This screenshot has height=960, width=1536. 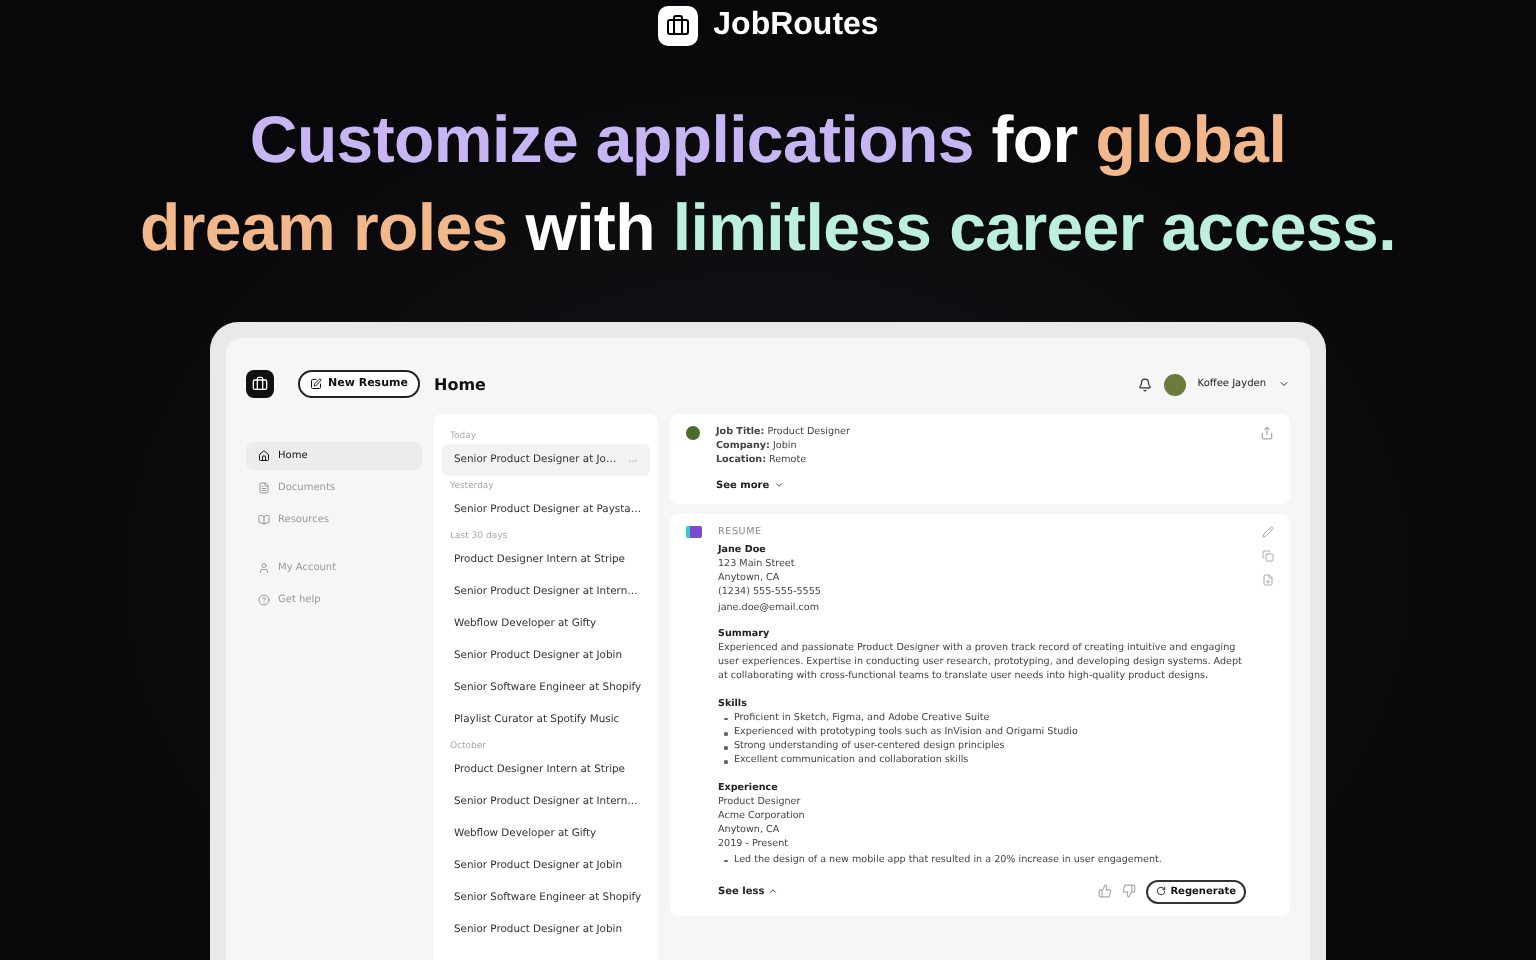 I want to click on bell-icon, so click(x=1144, y=384).